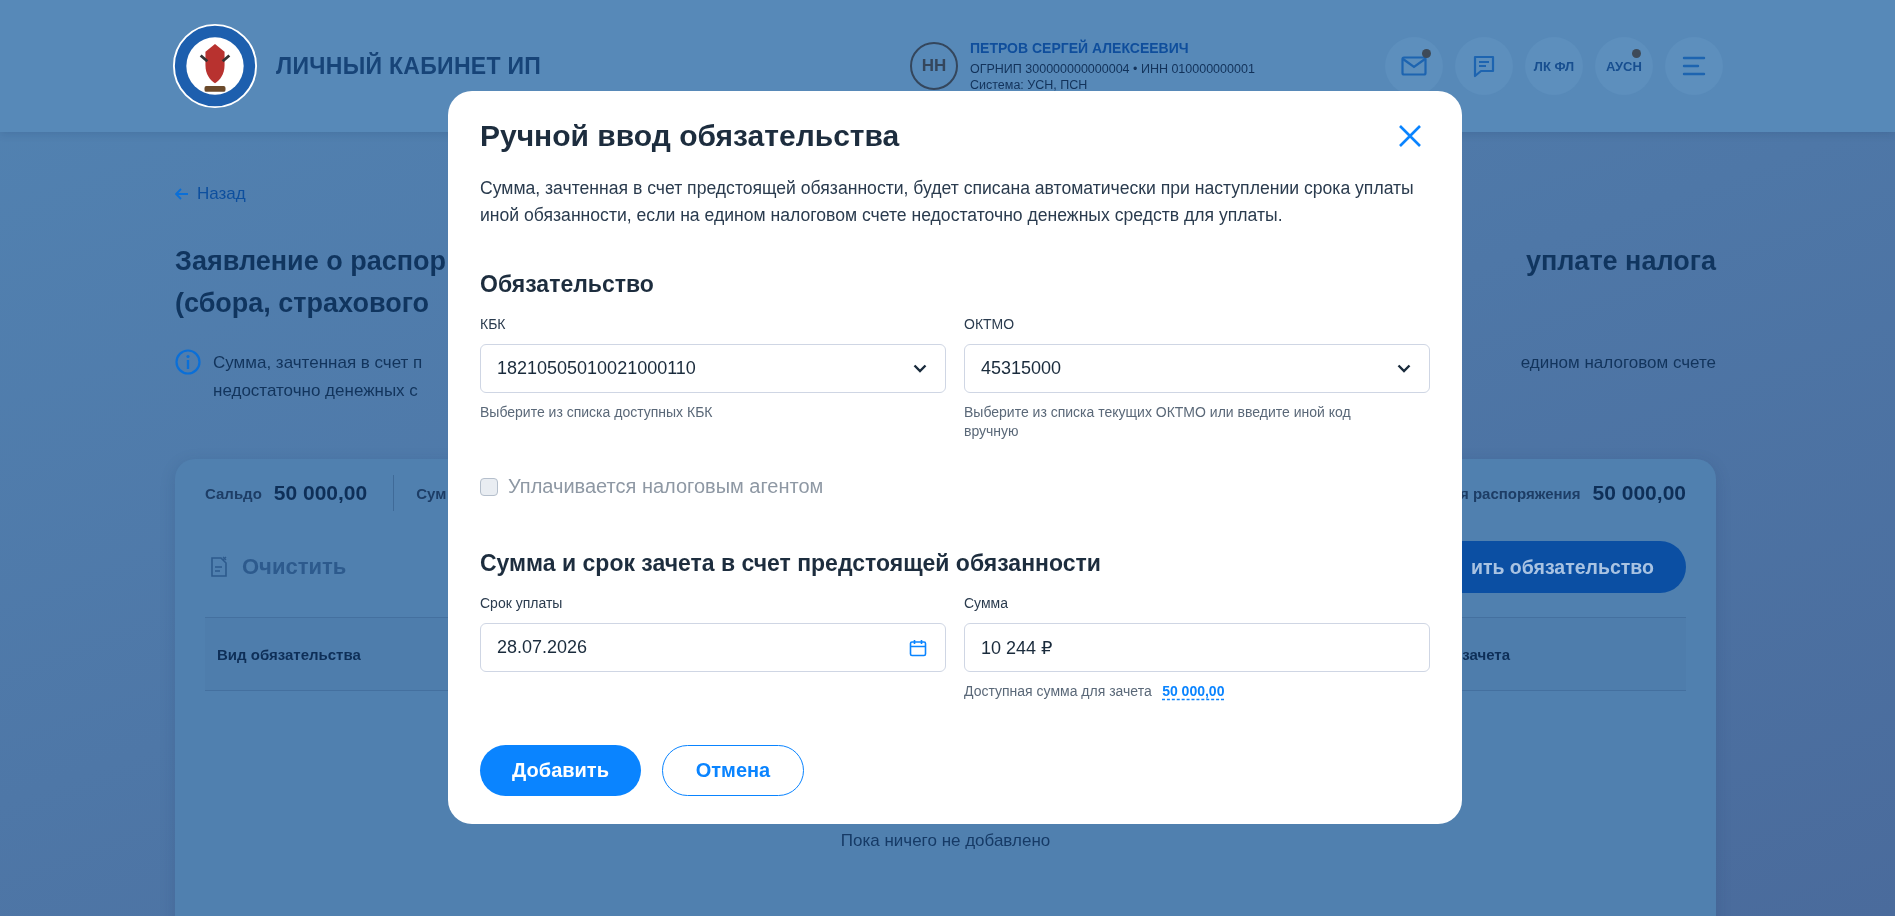 Image resolution: width=1895 pixels, height=916 pixels. What do you see at coordinates (1618, 363) in the screenshot?
I see `info-text: едином налоговом счете` at bounding box center [1618, 363].